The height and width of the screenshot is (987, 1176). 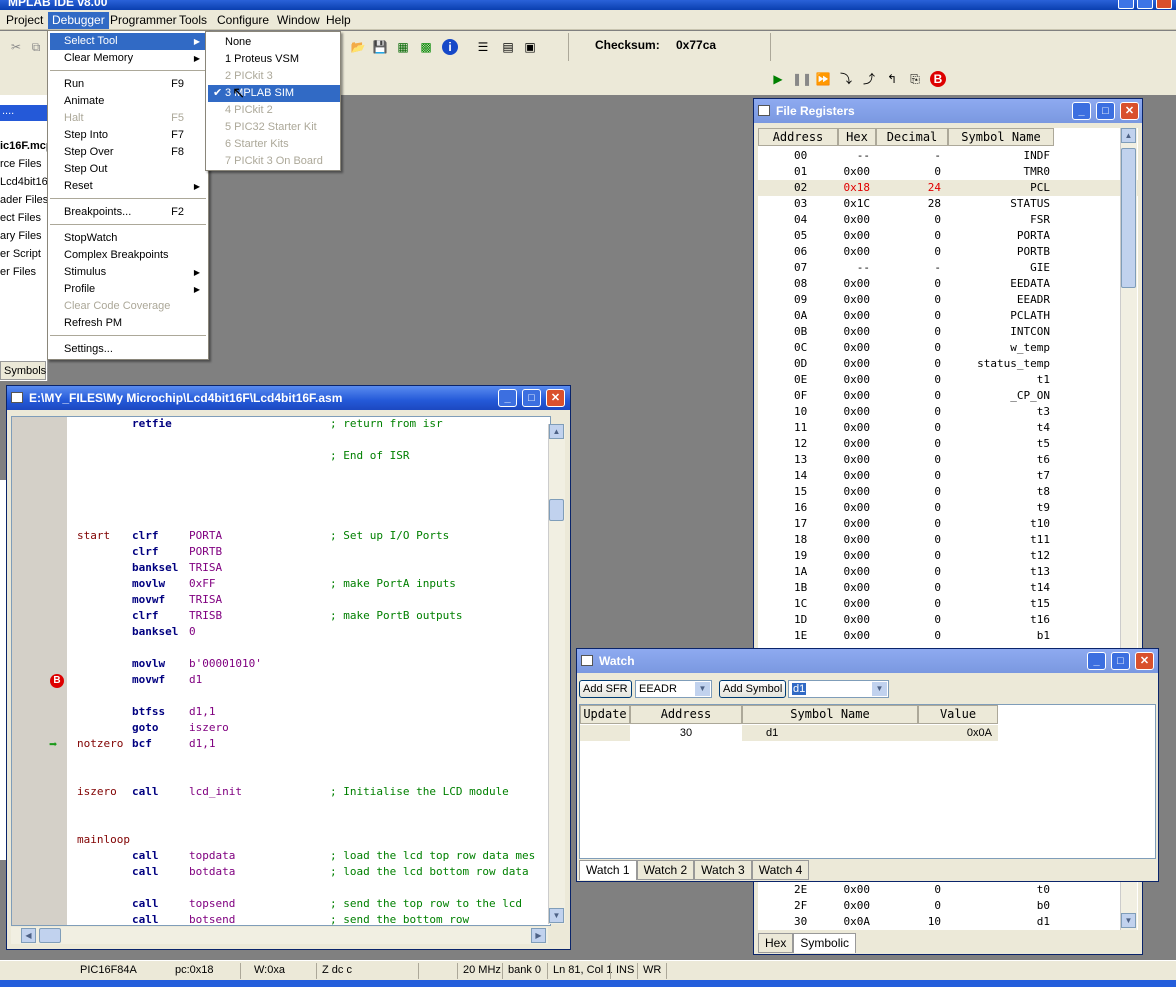 I want to click on register-row: 0E 0x00 0 t1, so click(x=948, y=380).